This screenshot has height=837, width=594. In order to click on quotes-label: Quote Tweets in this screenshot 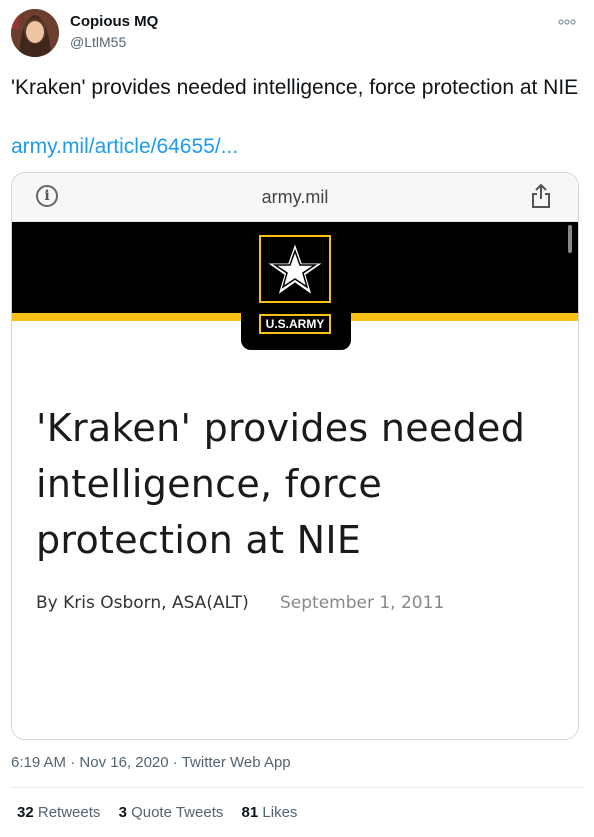, I will do `click(177, 812)`.